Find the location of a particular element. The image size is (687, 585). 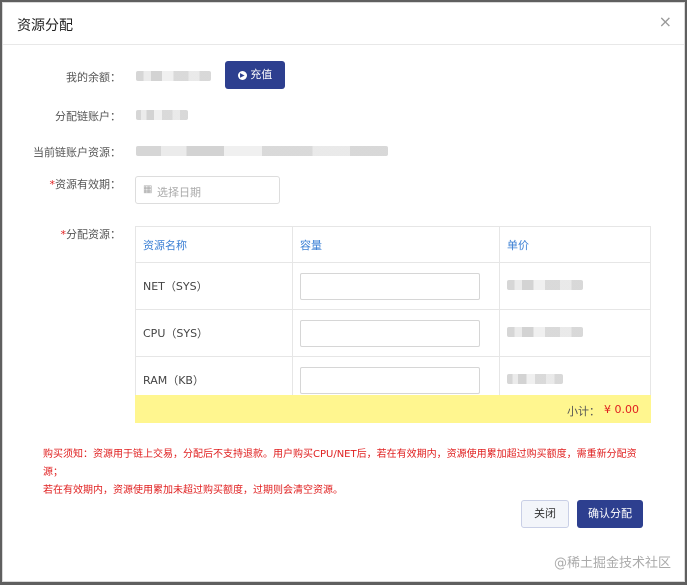

recharge-button-label: 充值 is located at coordinates (261, 74).